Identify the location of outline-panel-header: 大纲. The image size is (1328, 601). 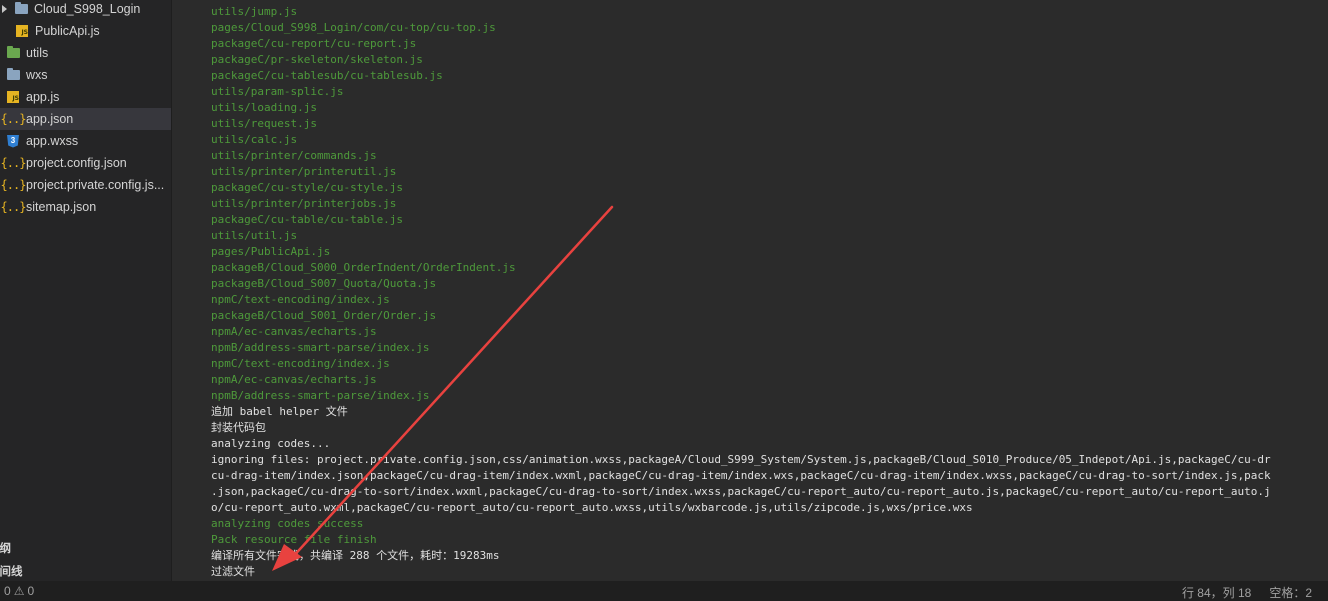
(11, 548).